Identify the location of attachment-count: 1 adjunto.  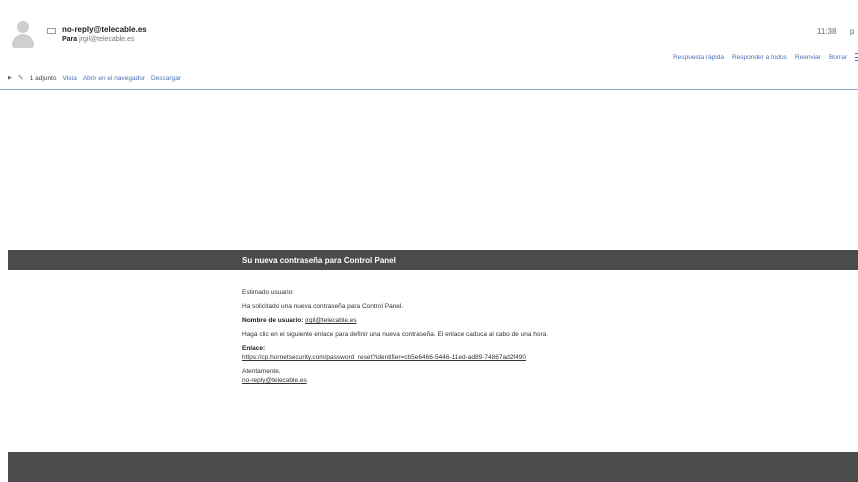
(43, 78).